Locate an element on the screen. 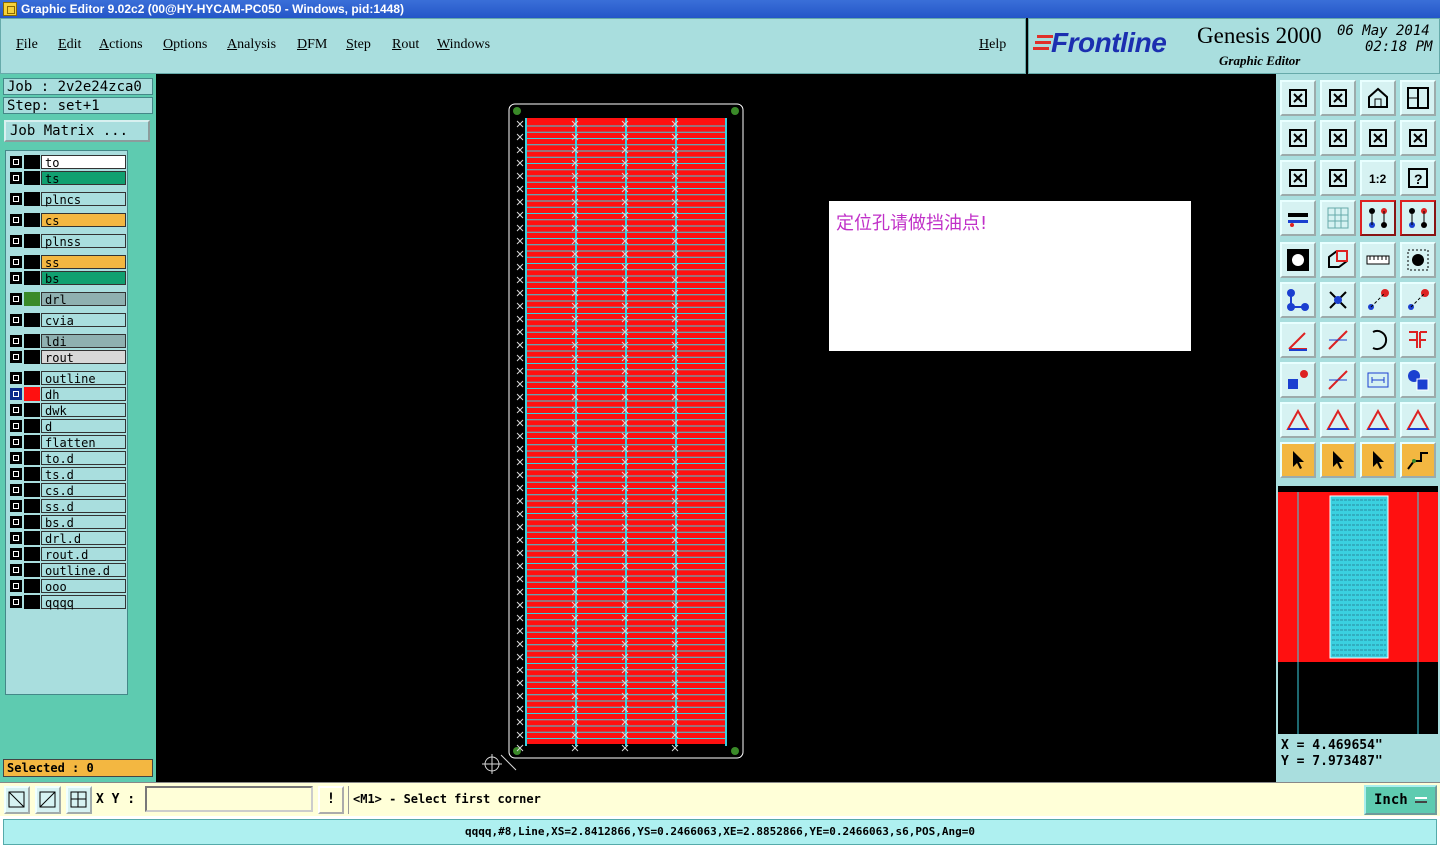  layer-row-to-d: to.d is located at coordinates (67, 458).